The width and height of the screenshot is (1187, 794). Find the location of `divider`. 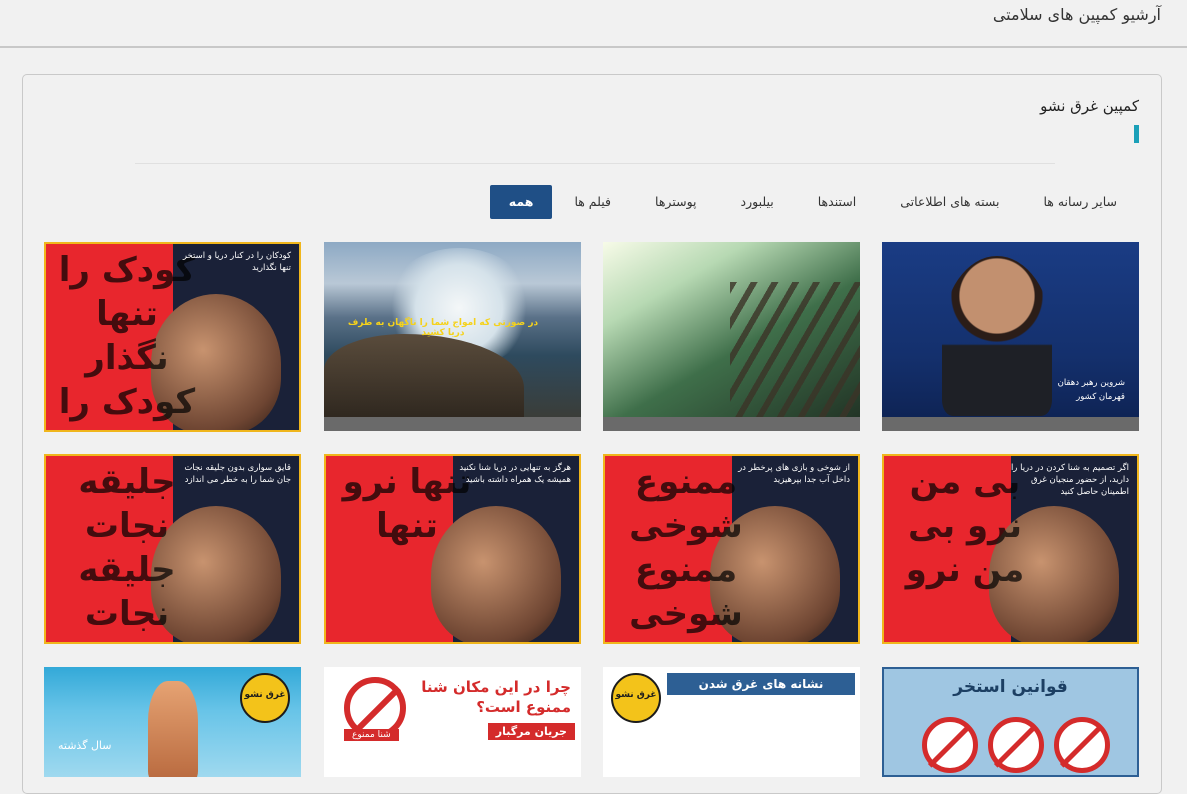

divider is located at coordinates (595, 163).